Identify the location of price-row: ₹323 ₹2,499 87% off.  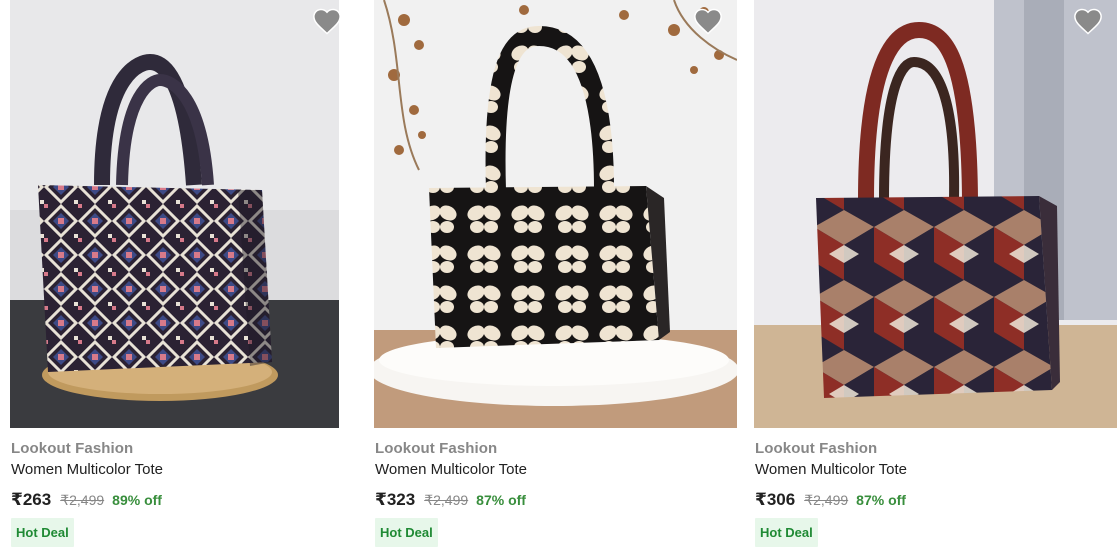
(450, 500).